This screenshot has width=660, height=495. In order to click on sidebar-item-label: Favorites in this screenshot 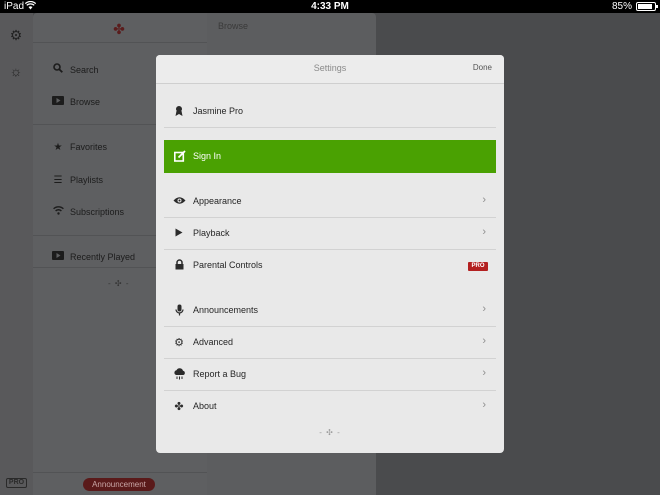, I will do `click(89, 147)`.